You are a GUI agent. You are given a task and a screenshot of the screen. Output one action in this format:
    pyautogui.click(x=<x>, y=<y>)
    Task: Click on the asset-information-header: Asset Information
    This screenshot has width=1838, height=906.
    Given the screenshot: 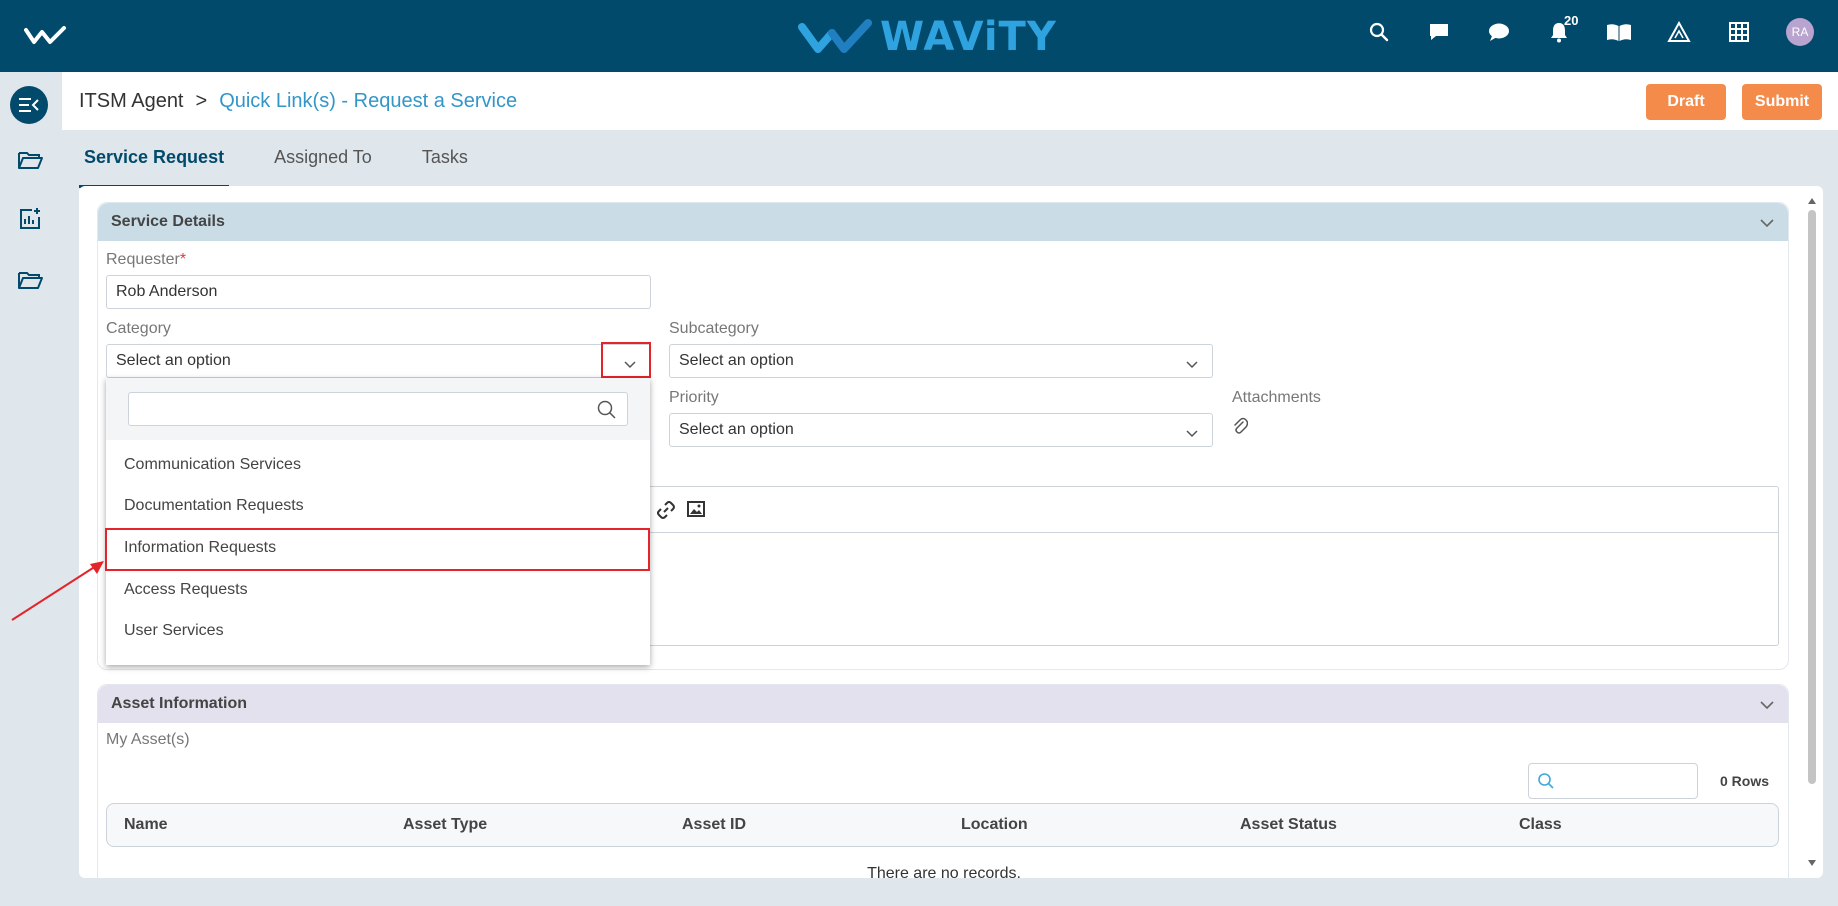 What is the action you would take?
    pyautogui.click(x=943, y=704)
    